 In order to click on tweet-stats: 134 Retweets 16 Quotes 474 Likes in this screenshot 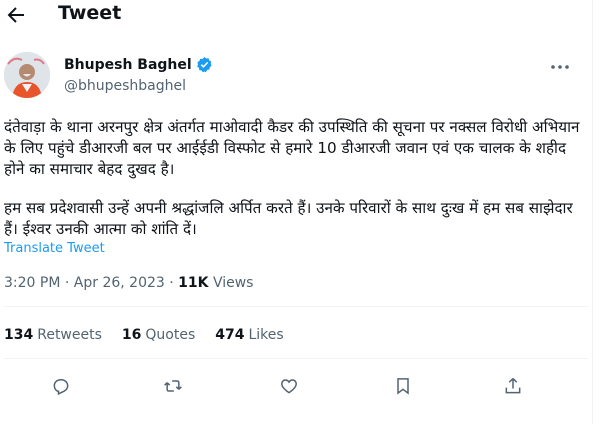, I will do `click(144, 335)`.